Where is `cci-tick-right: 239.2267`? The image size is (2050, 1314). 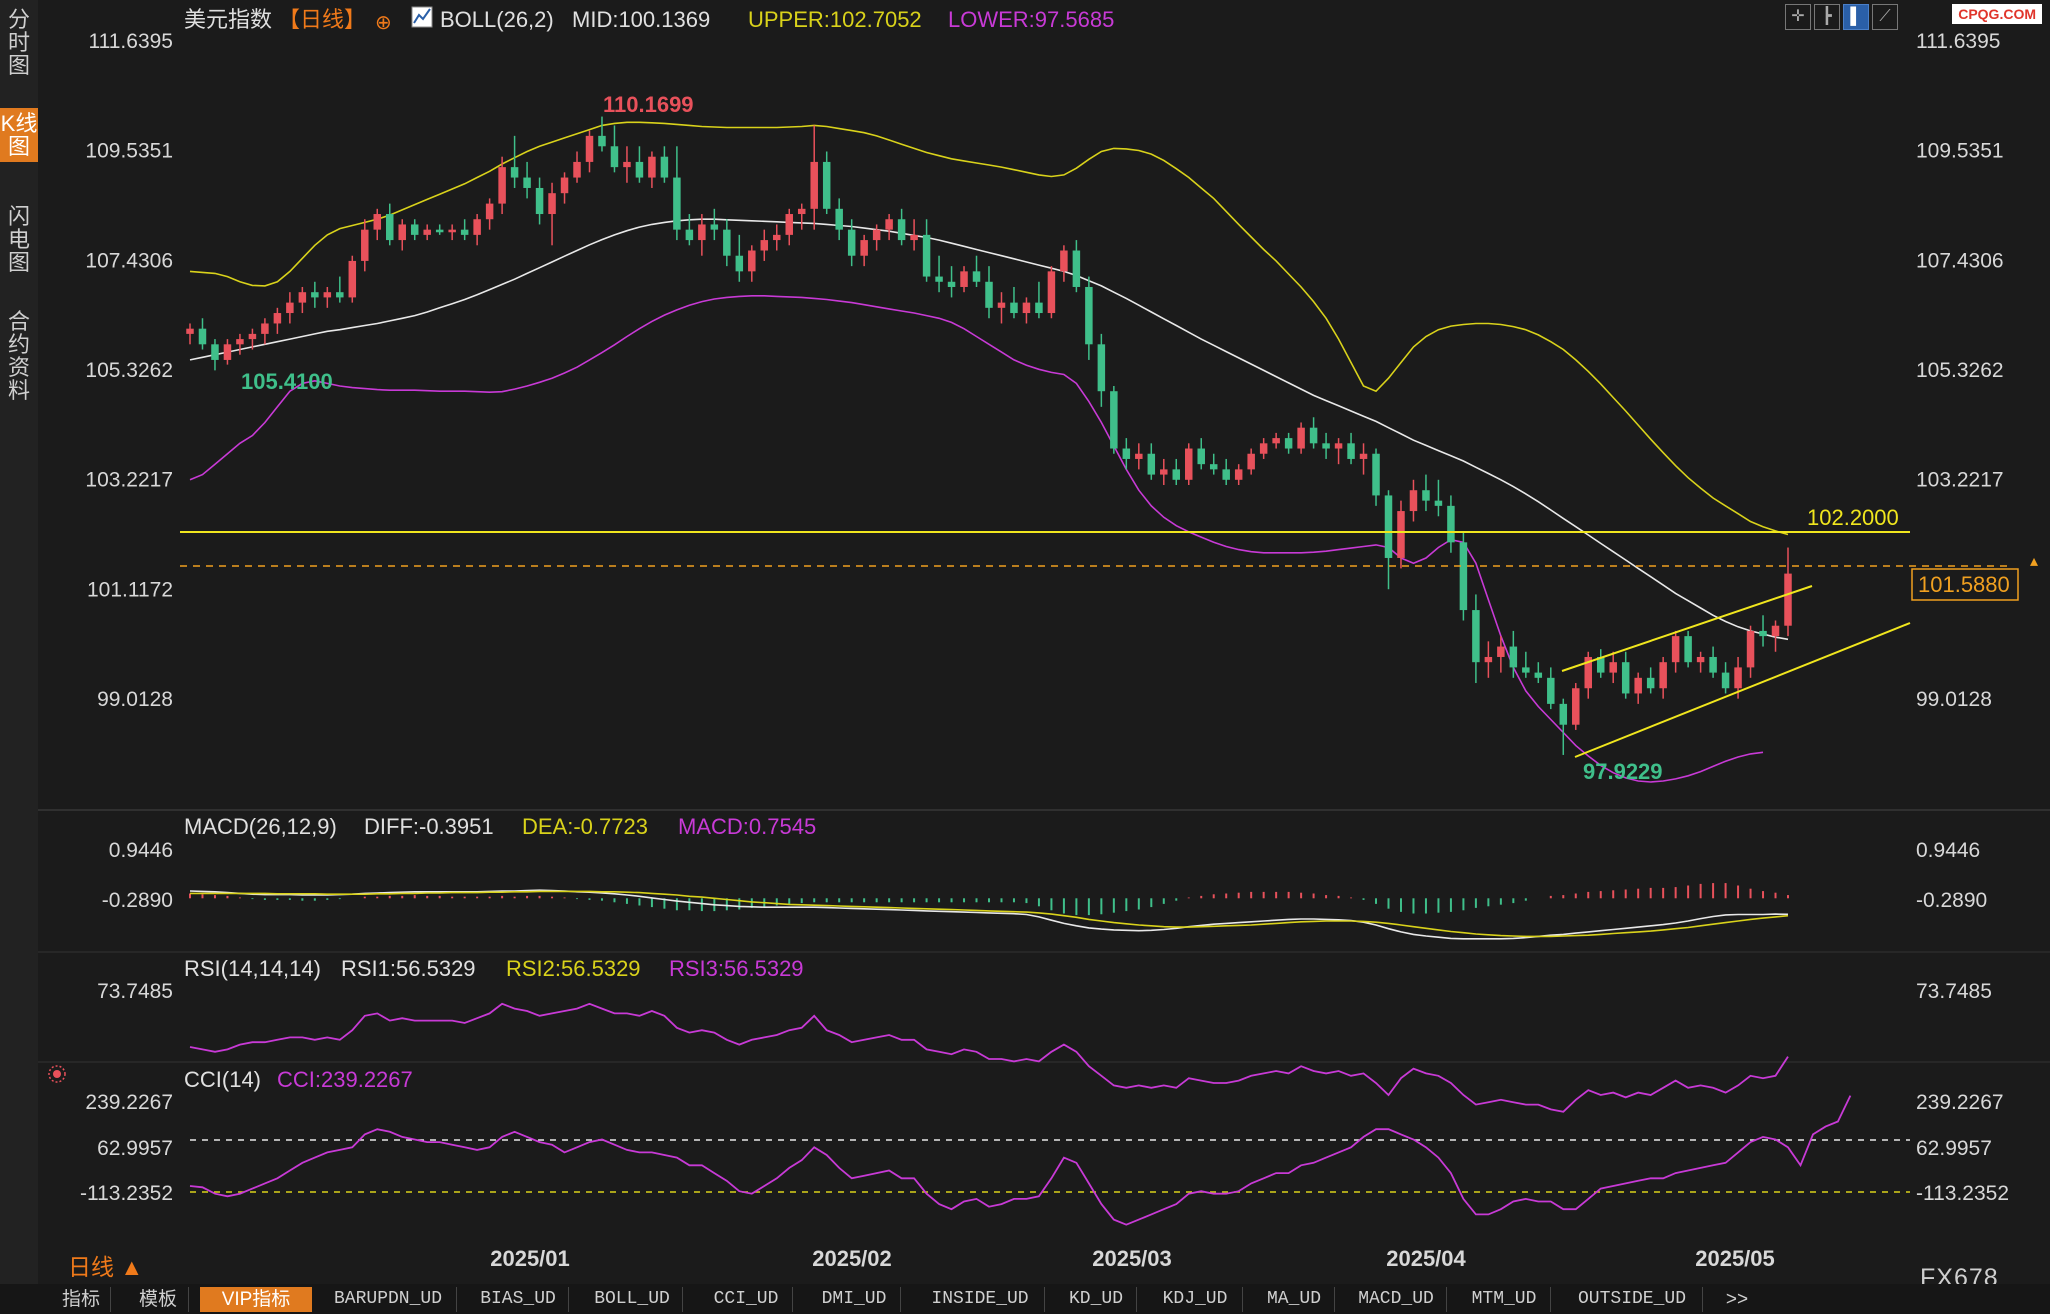 cci-tick-right: 239.2267 is located at coordinates (1960, 1102).